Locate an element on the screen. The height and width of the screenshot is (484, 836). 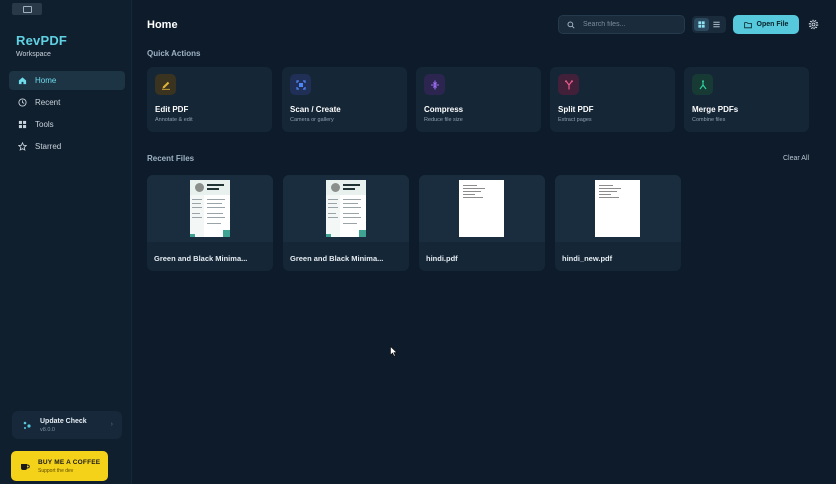
app-title: RevPDF is located at coordinates (42, 40).